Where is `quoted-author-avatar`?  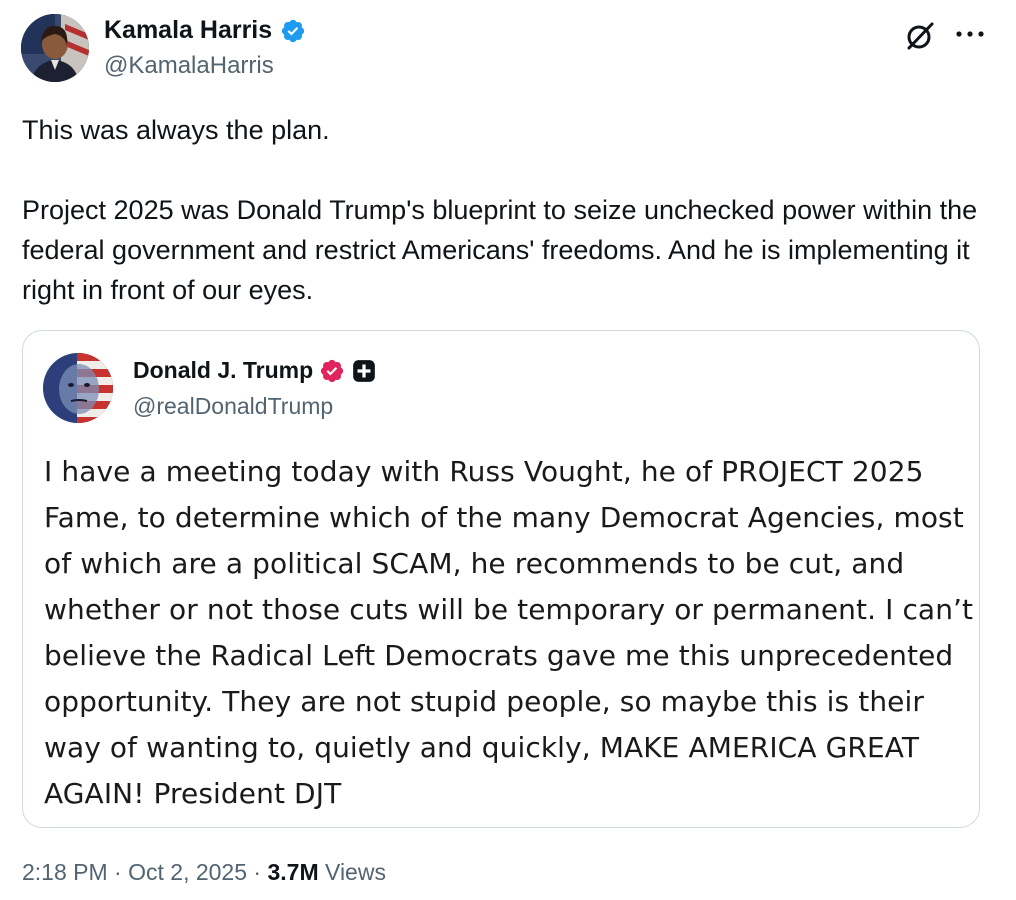
quoted-author-avatar is located at coordinates (78, 388).